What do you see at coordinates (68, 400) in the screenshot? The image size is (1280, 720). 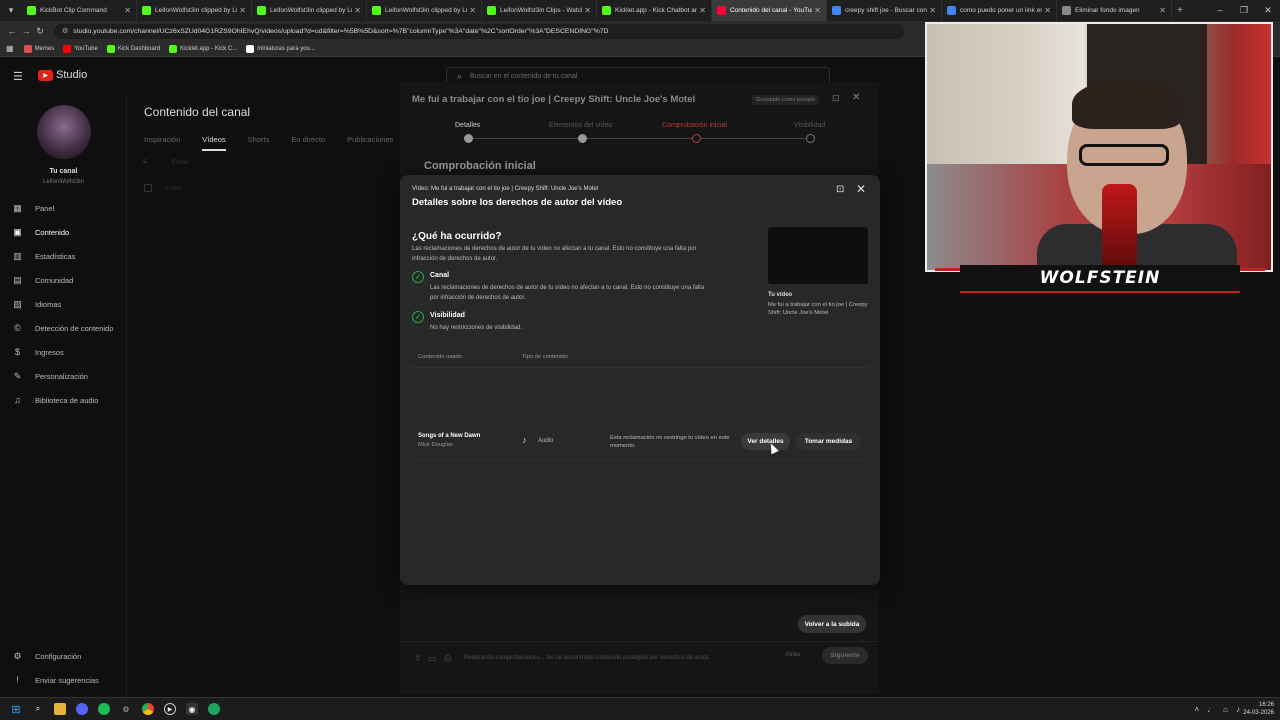 I see `sidebar-item-audio-library: ♫ Biblioteca de audio` at bounding box center [68, 400].